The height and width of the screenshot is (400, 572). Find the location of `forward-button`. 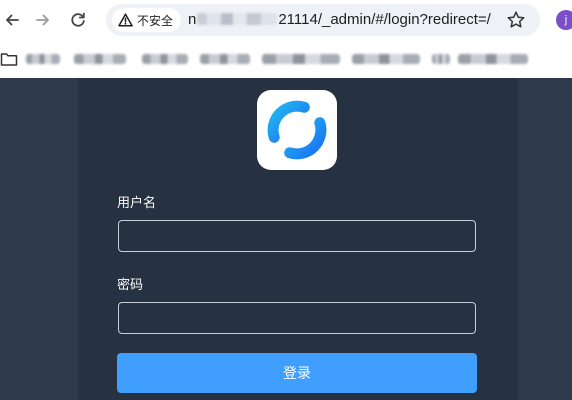

forward-button is located at coordinates (43, 20).